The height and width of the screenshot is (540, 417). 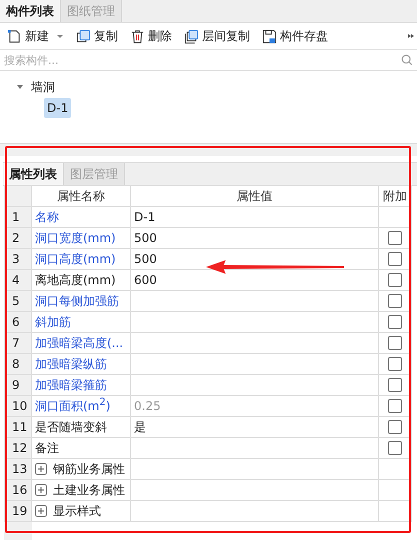 What do you see at coordinates (81, 427) in the screenshot?
I see `property-name: 是否随墙变斜` at bounding box center [81, 427].